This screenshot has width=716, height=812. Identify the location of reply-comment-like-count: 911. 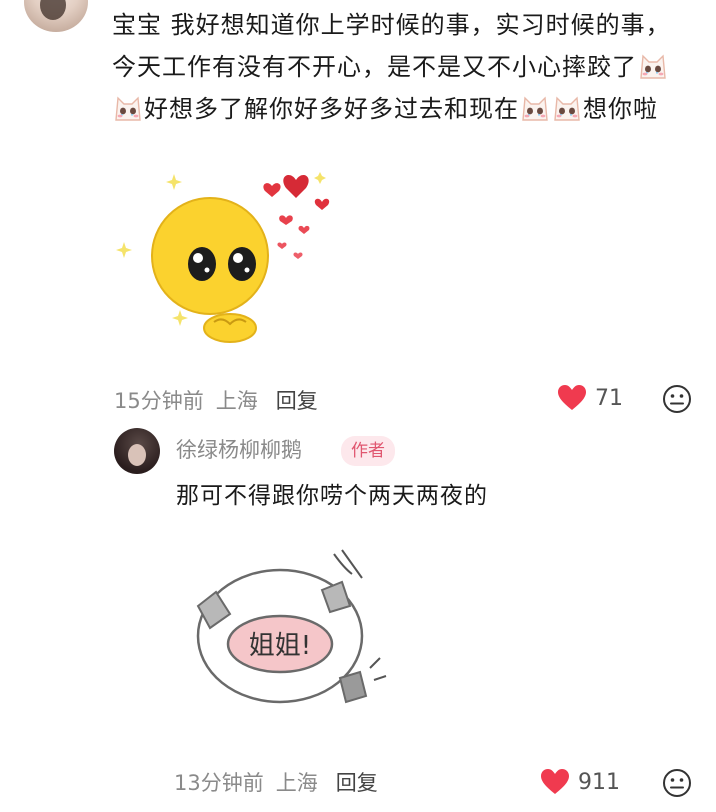
(599, 782).